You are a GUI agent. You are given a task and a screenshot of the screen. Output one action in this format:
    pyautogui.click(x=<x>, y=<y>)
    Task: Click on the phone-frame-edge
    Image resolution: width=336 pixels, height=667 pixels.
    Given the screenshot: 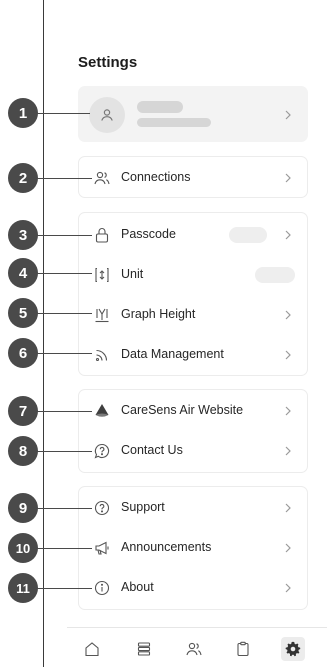 What is the action you would take?
    pyautogui.click(x=43, y=333)
    